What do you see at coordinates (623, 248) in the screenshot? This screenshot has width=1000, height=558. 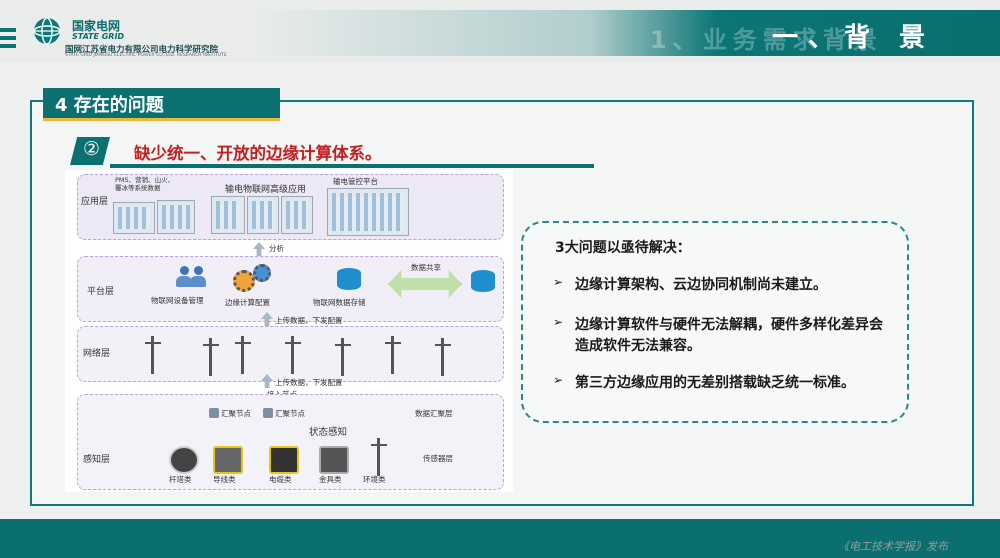 I see `callout-heading: 3大问题以亟待解决：` at bounding box center [623, 248].